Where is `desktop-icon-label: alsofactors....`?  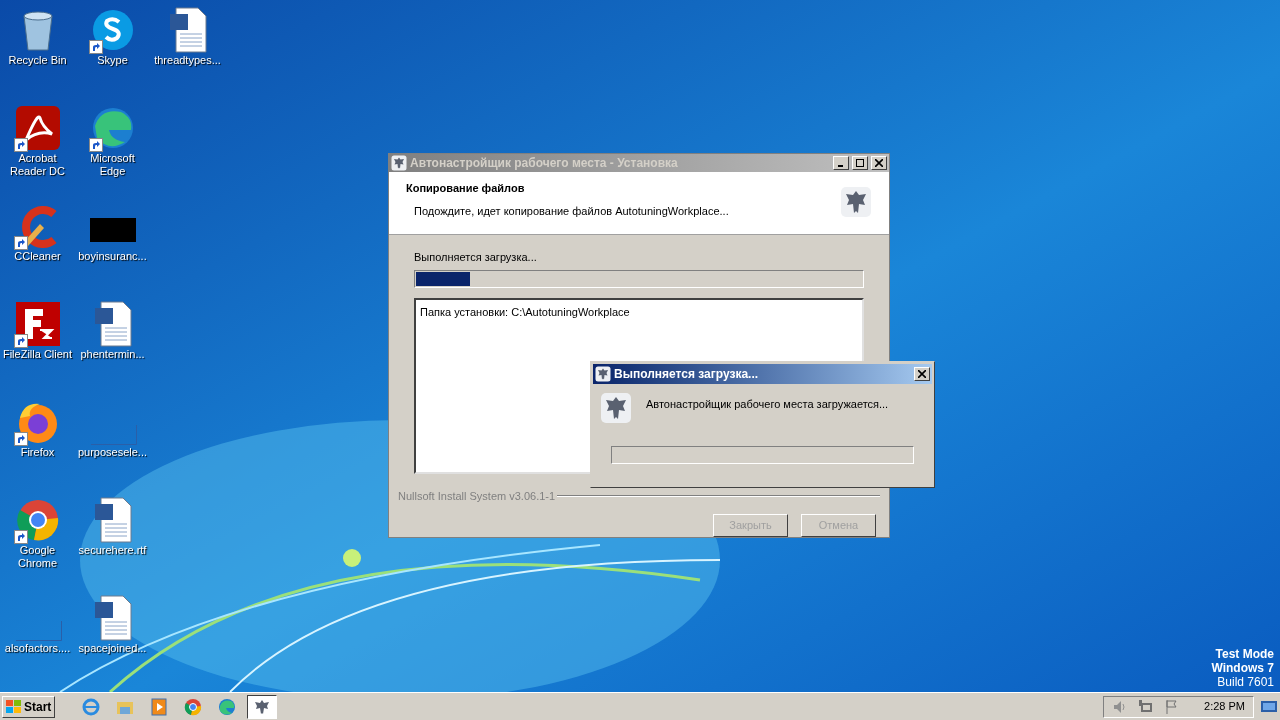
desktop-icon-label: alsofactors.... is located at coordinates (37, 648).